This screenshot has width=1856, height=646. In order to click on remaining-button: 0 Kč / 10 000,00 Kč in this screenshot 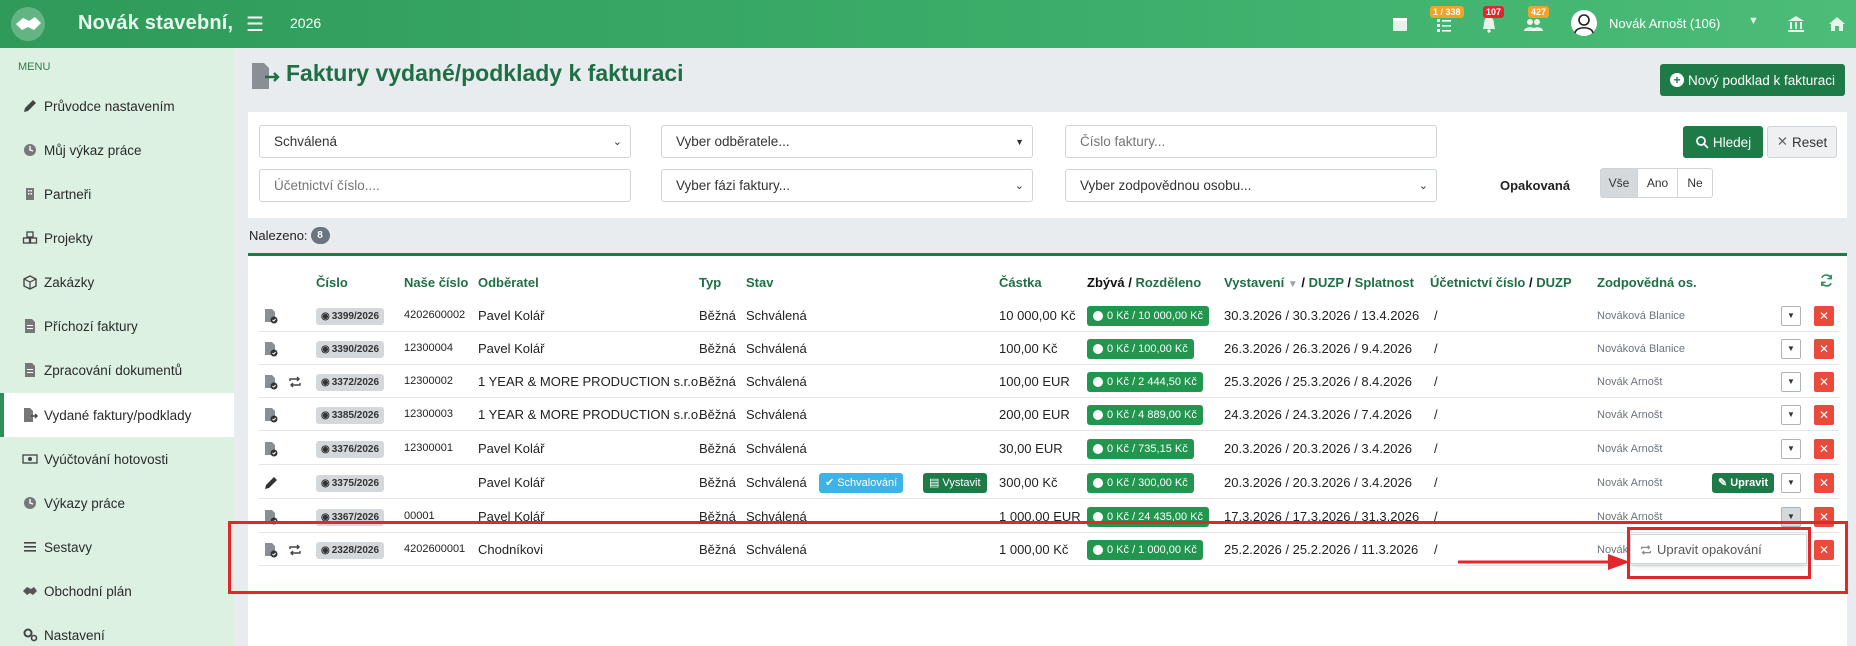, I will do `click(1148, 315)`.